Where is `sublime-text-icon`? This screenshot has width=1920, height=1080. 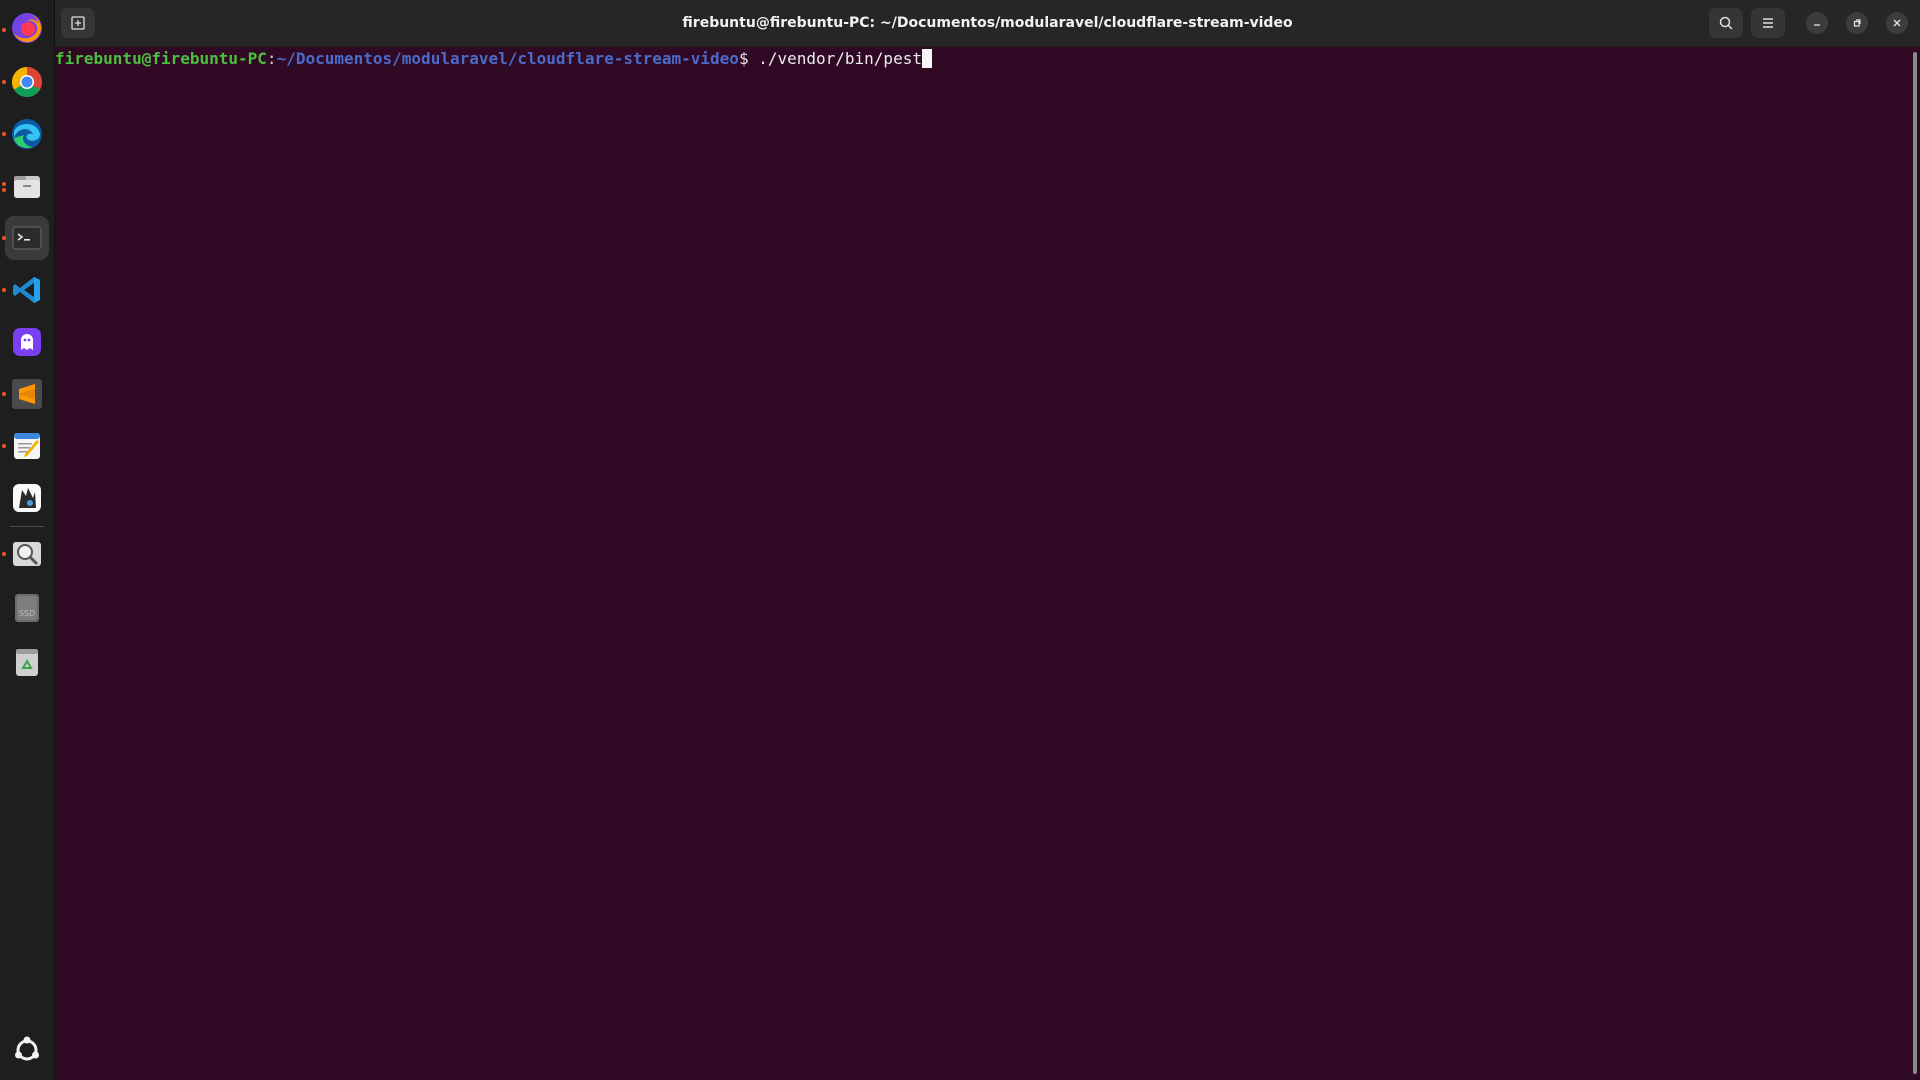
sublime-text-icon is located at coordinates (27, 394).